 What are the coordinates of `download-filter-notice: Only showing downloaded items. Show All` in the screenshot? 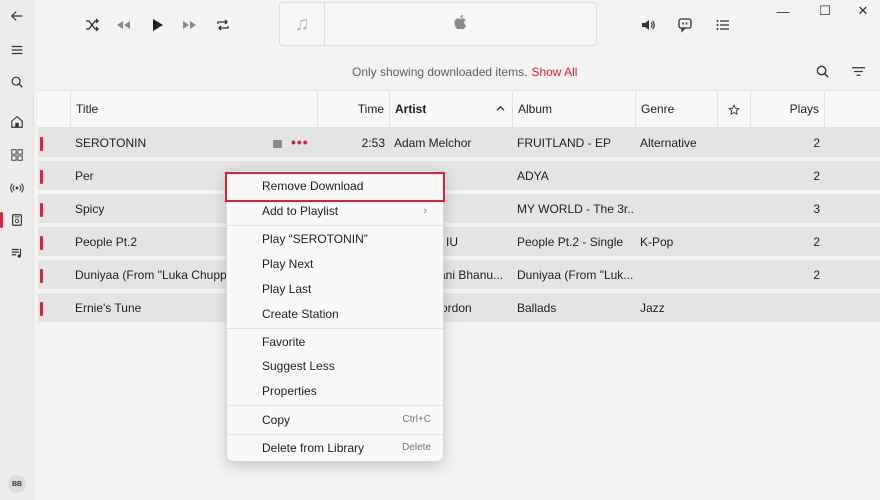 It's located at (464, 72).